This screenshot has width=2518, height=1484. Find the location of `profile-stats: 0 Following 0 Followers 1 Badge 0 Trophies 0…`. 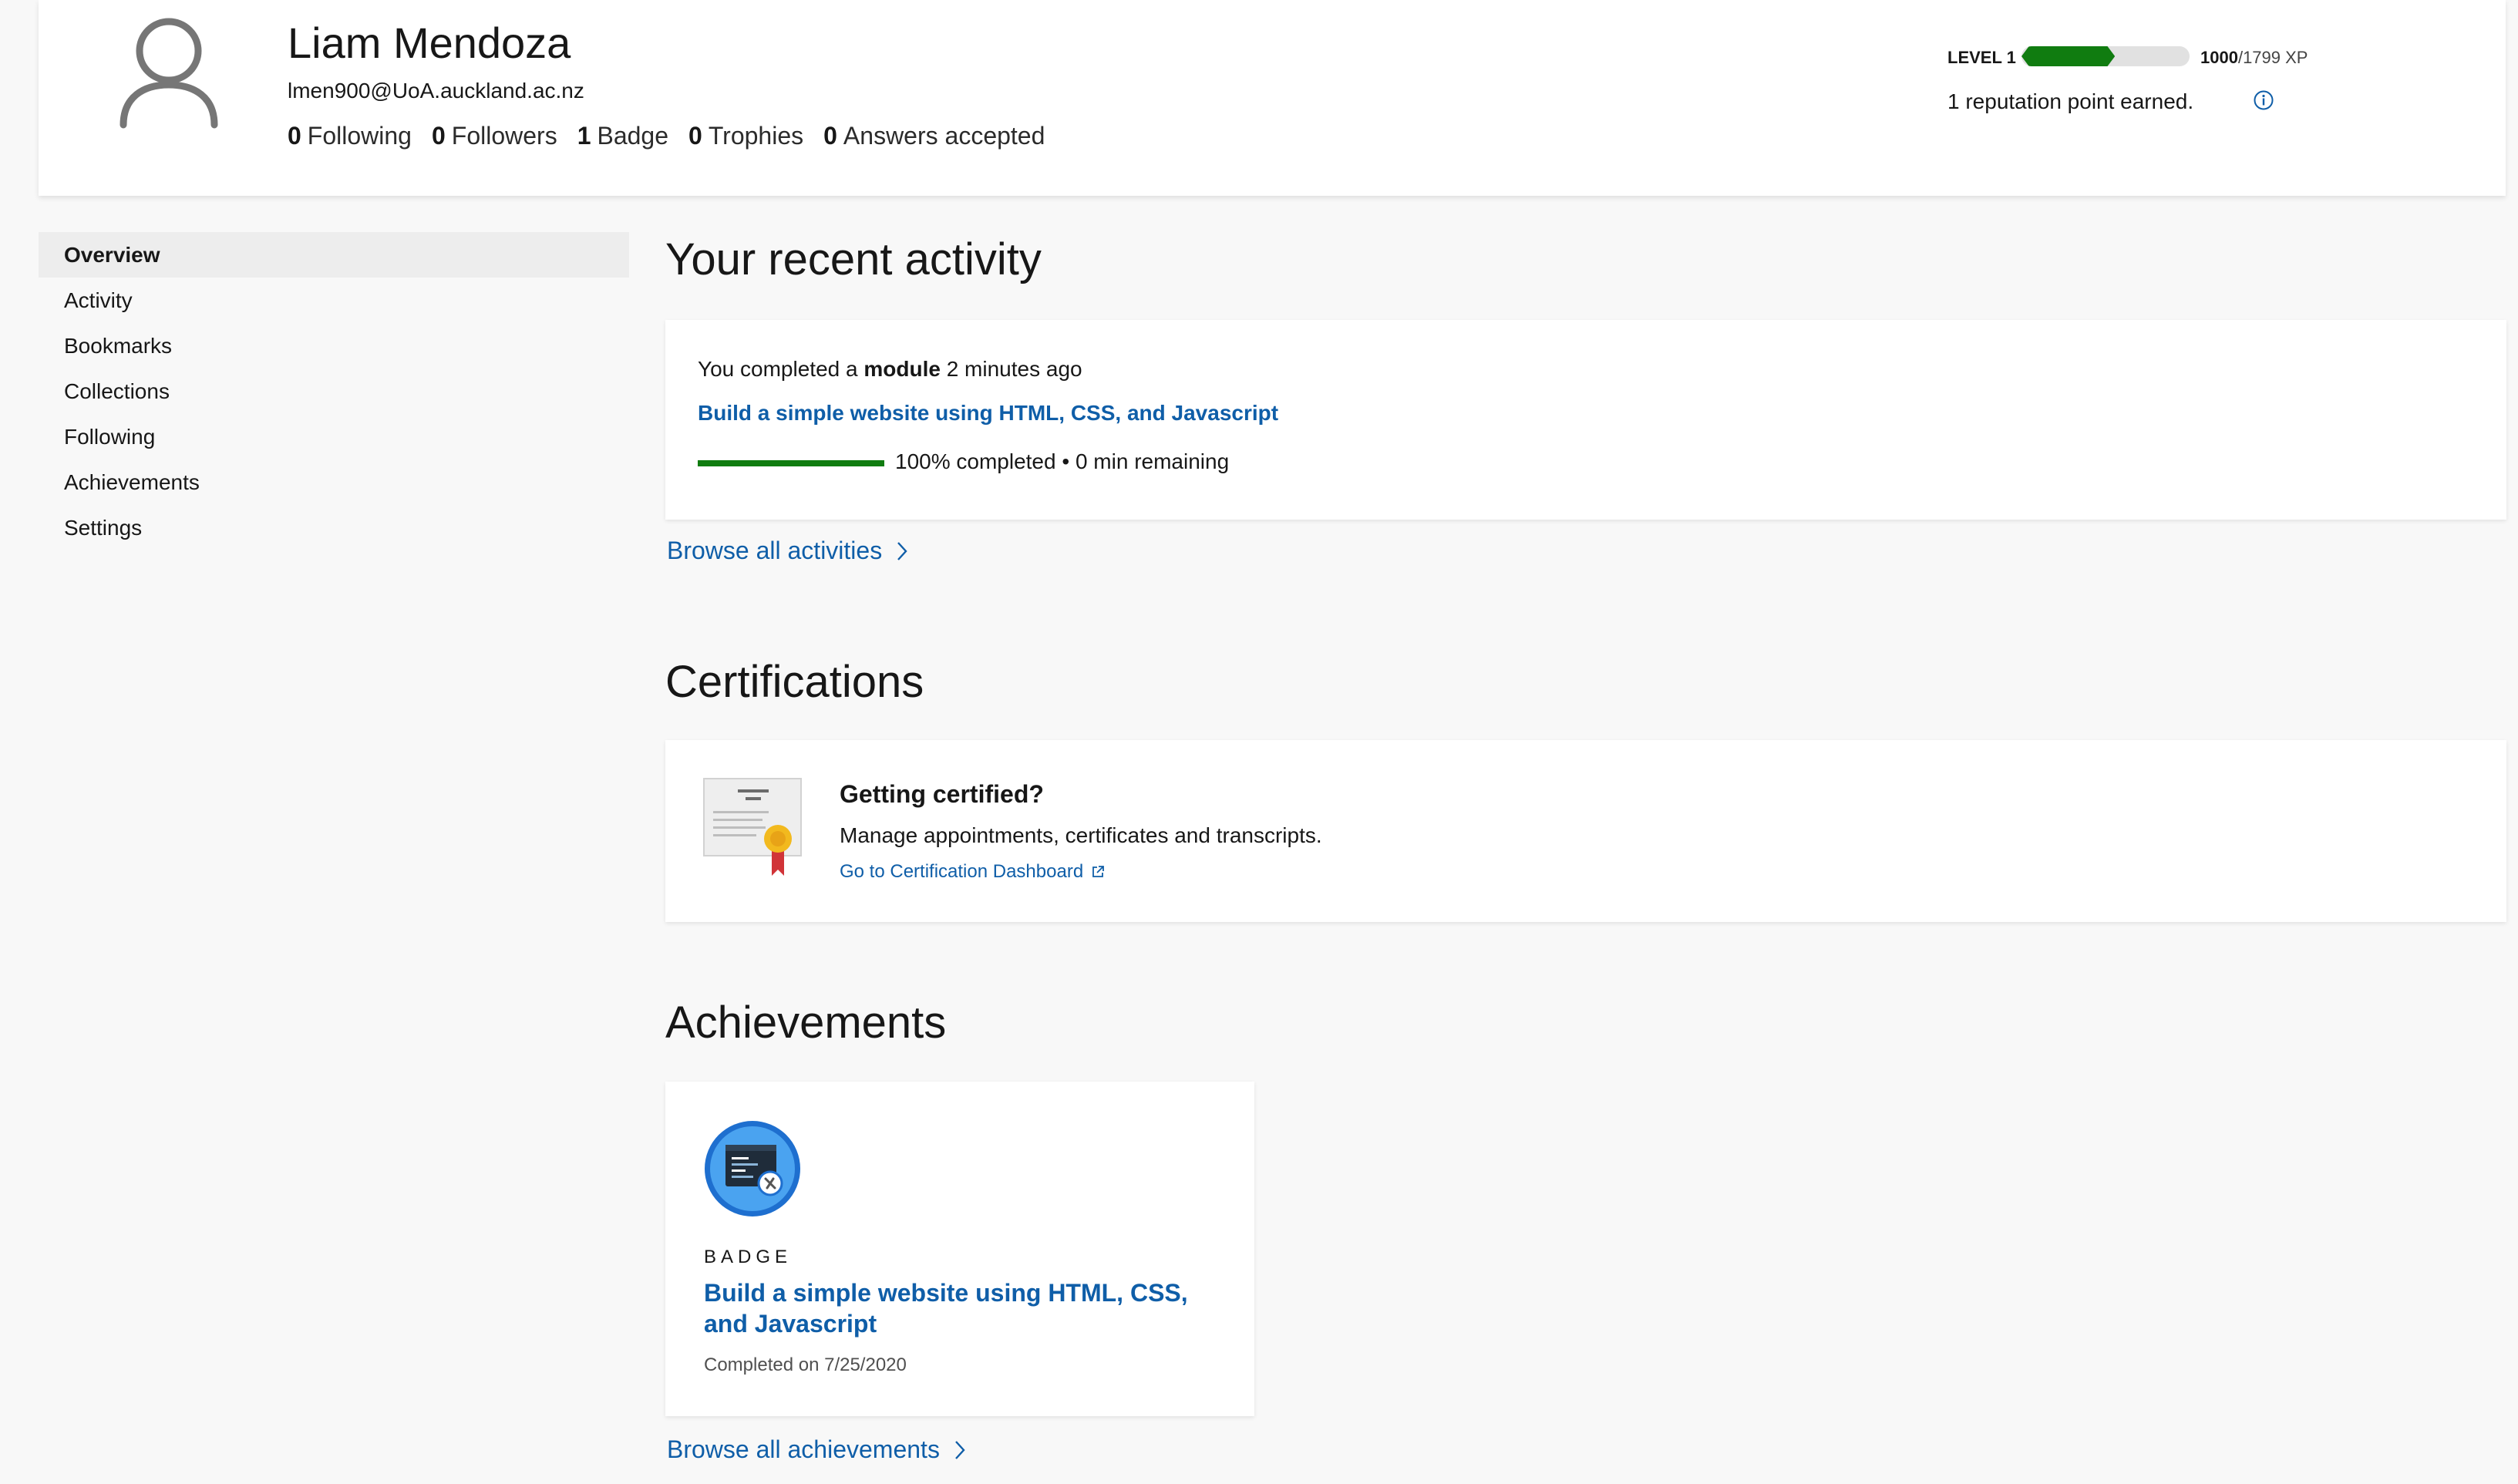

profile-stats: 0 Following 0 Followers 1 Badge 0 Trophies 0… is located at coordinates (676, 136).